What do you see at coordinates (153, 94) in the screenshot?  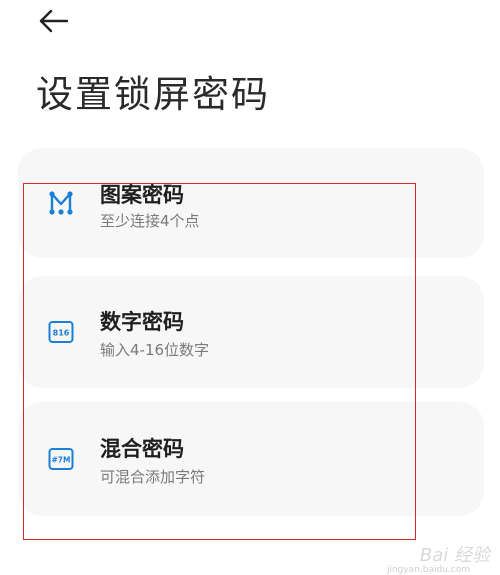 I see `page-title: 设置锁屏密码` at bounding box center [153, 94].